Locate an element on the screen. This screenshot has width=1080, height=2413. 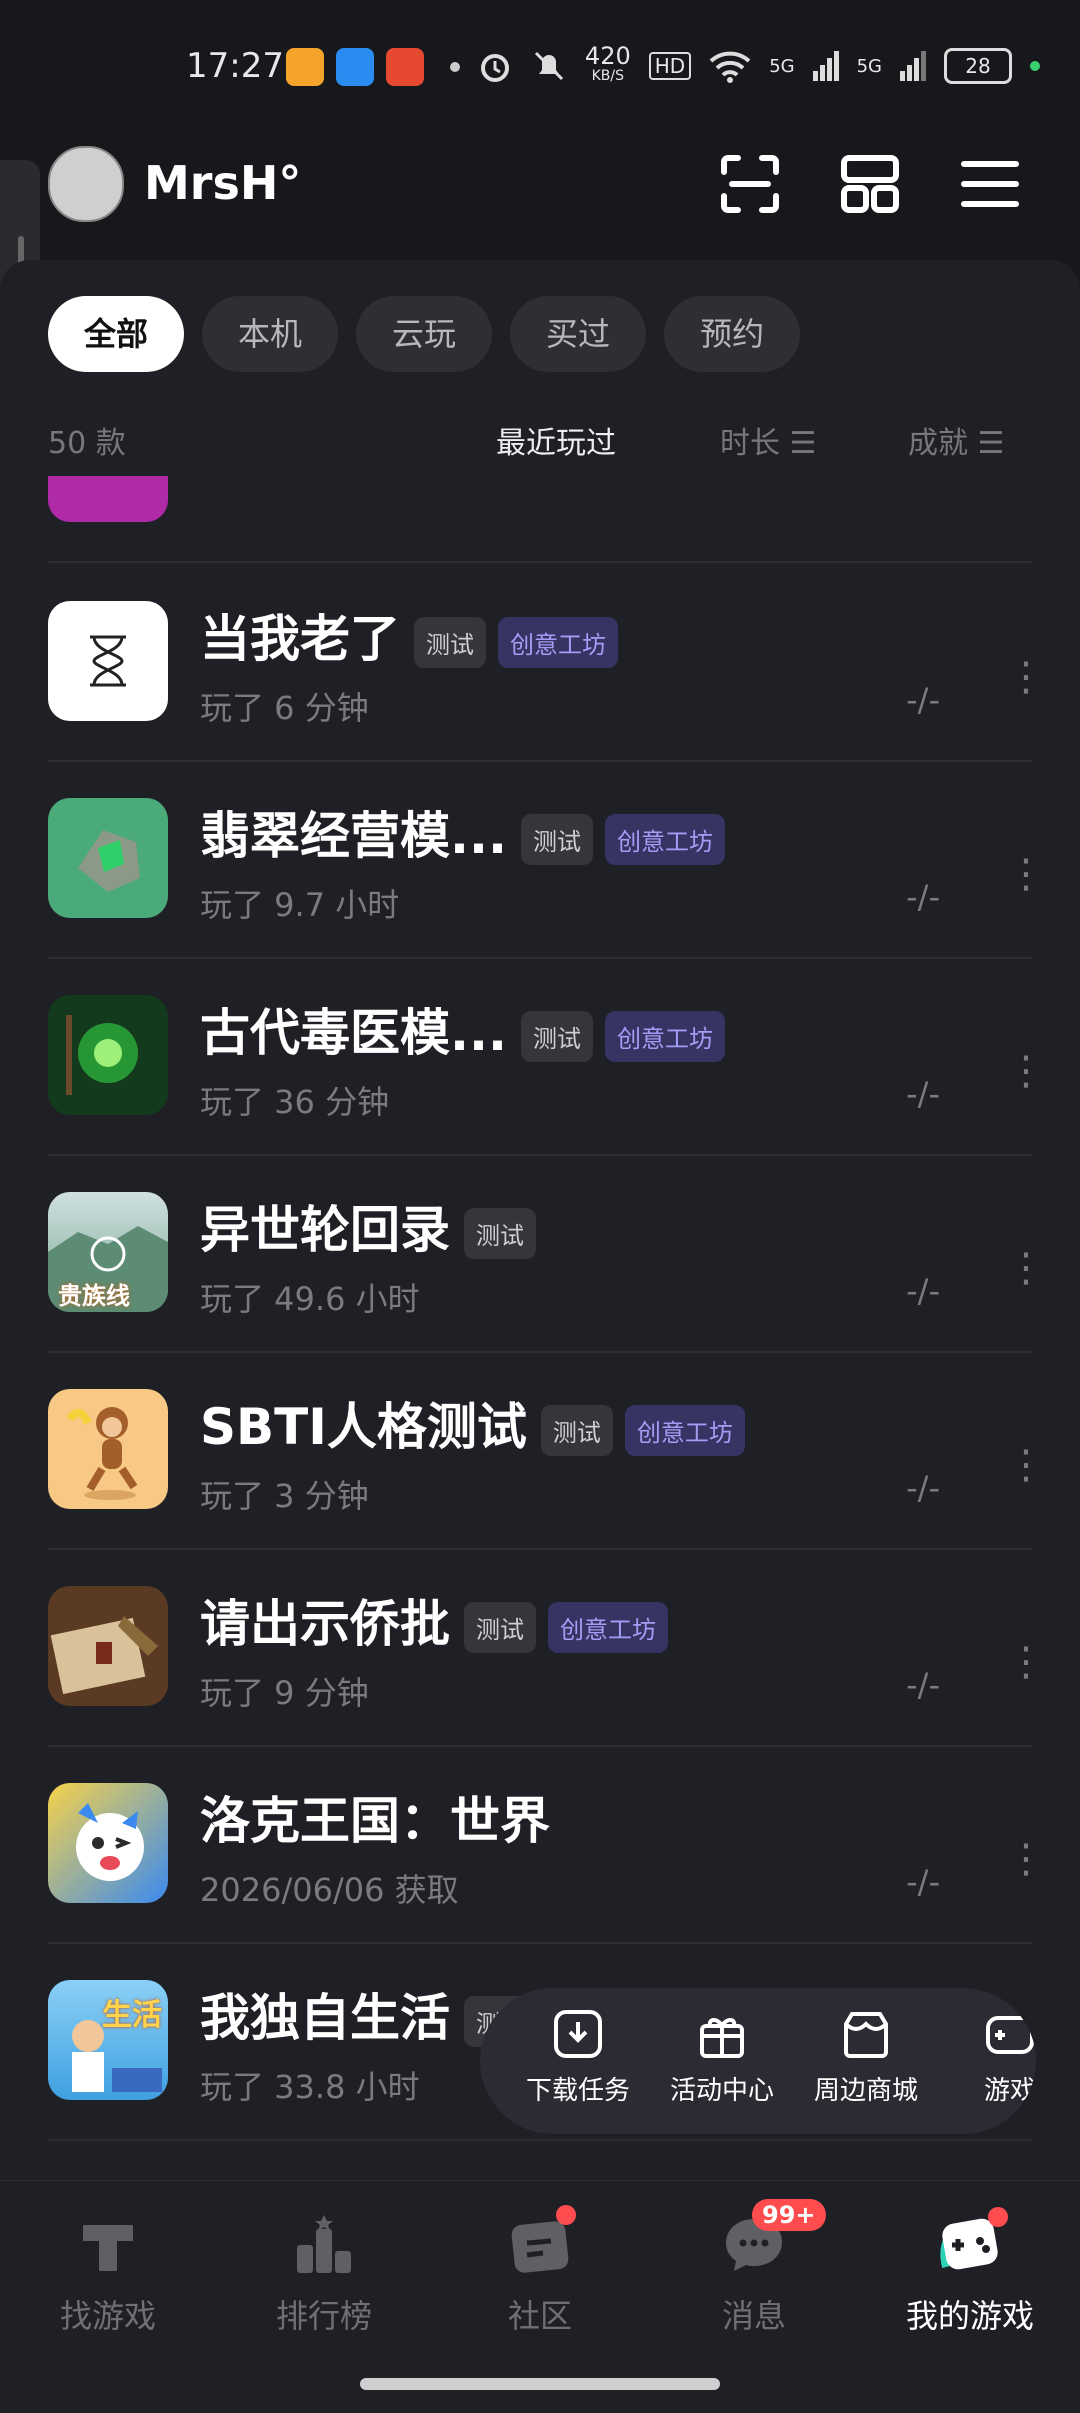
filter-tabs: 全部 本机 云玩 买过 预约 is located at coordinates (424, 334).